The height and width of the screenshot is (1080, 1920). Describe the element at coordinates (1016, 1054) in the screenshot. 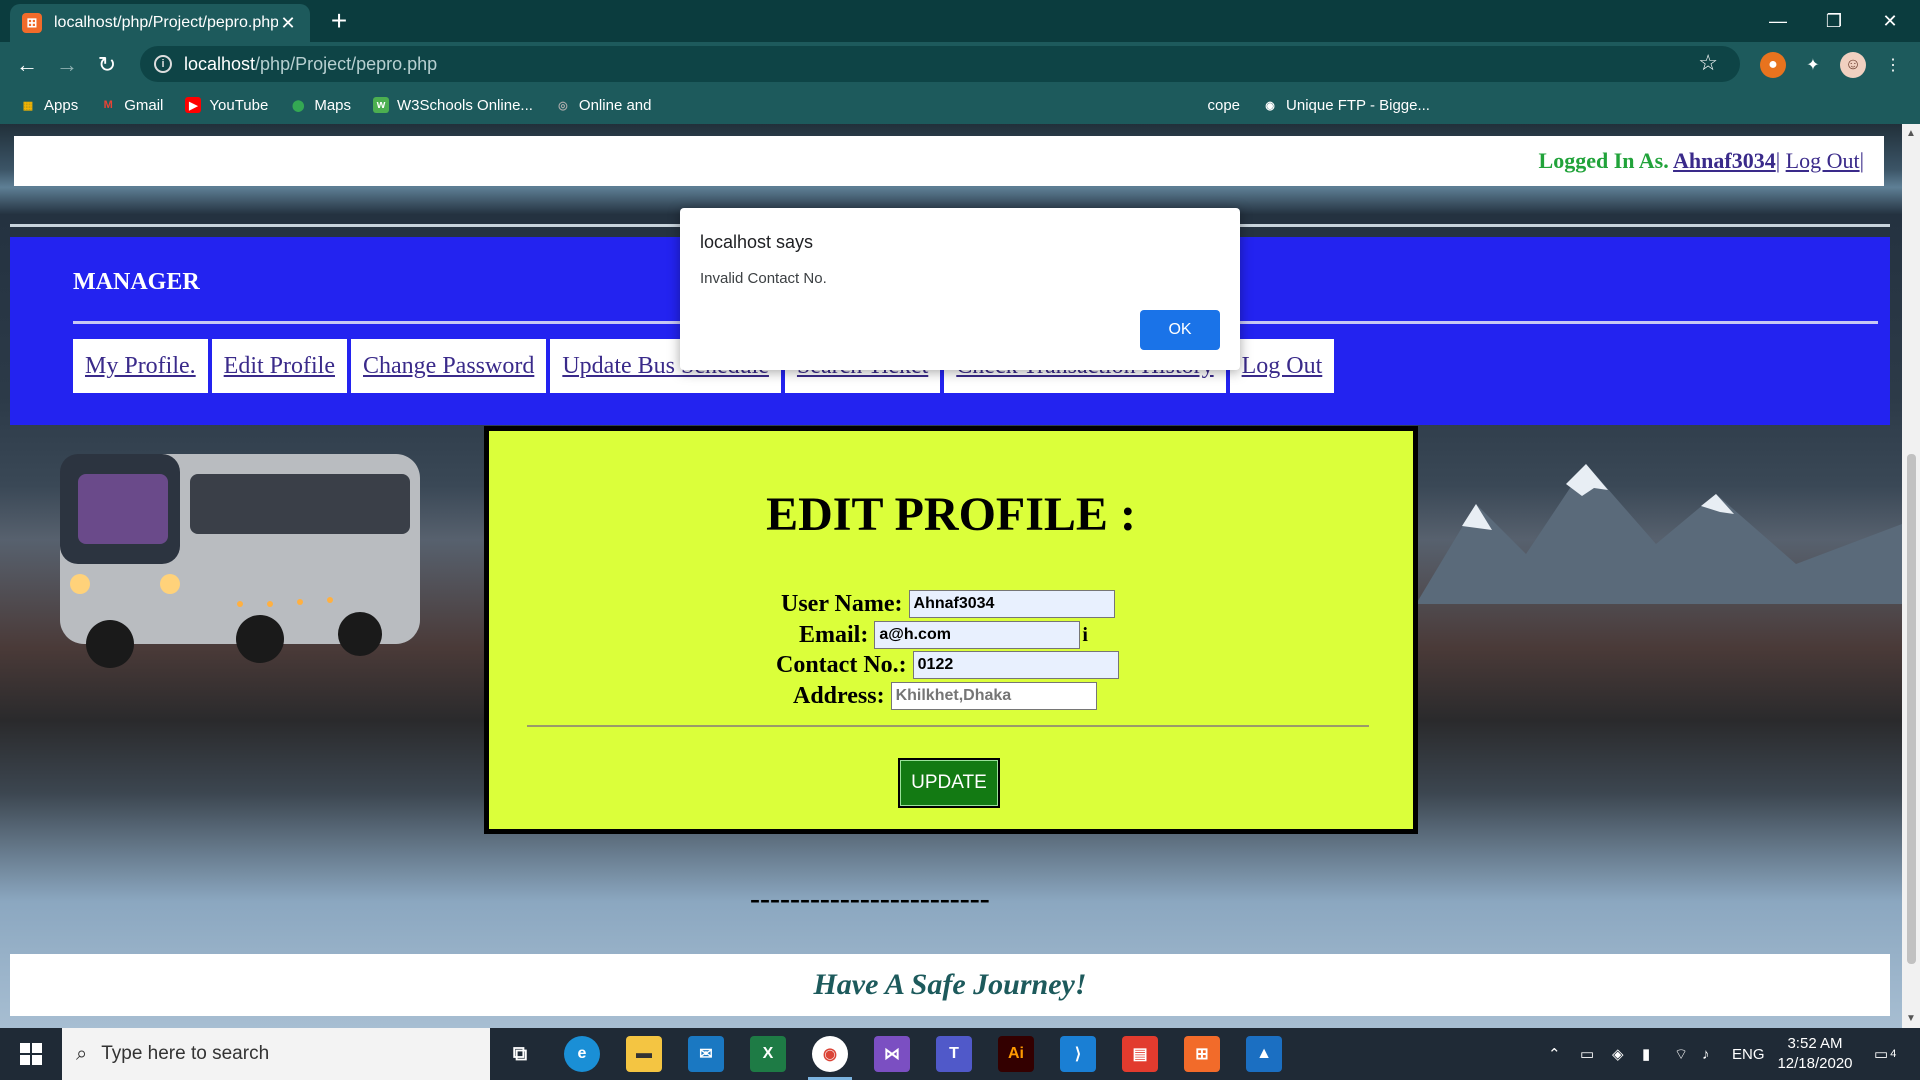

I see `illustrator-icon: Ai` at that location.